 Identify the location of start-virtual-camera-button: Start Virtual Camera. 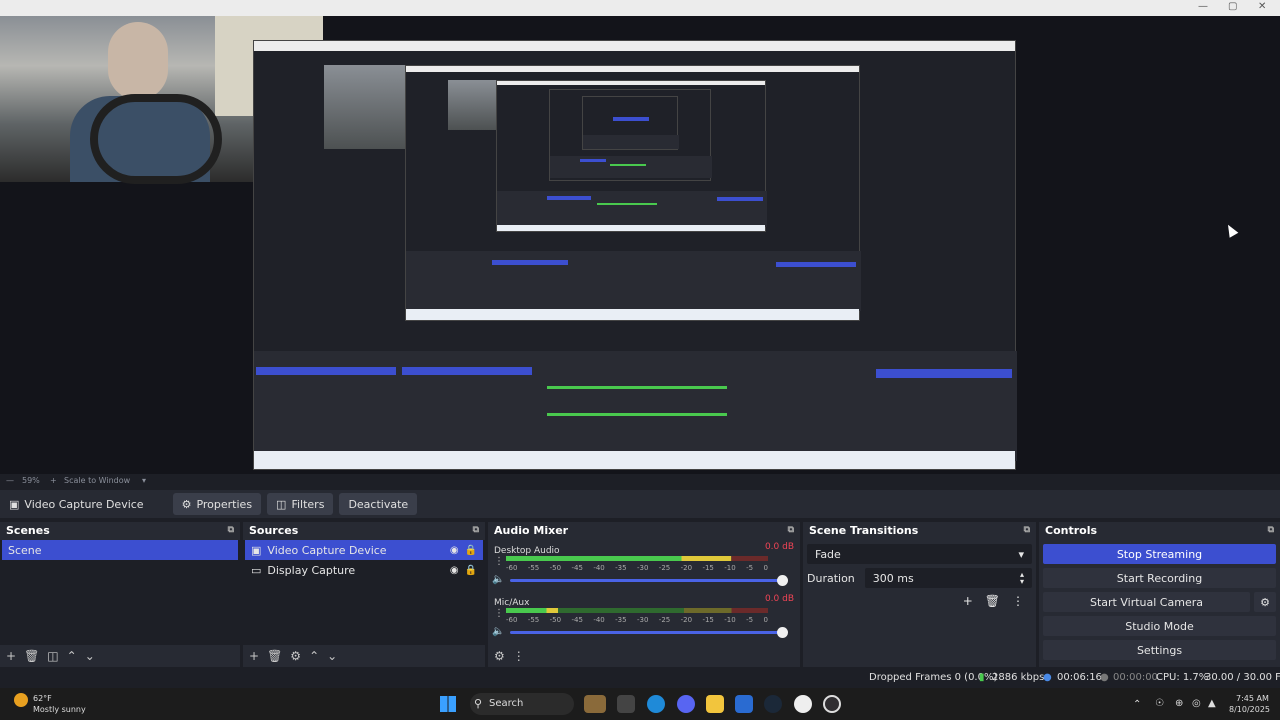
(1146, 602).